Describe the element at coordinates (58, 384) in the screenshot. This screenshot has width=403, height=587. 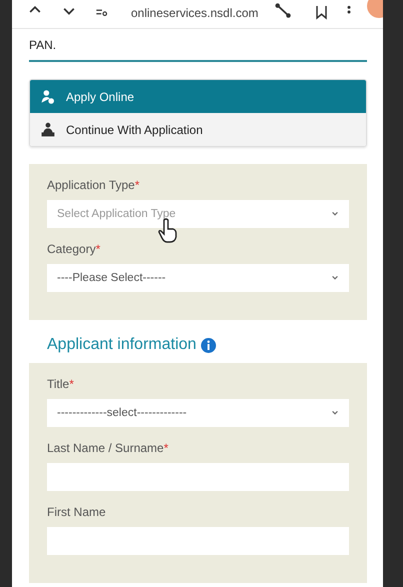
I see `field-label: Title` at that location.